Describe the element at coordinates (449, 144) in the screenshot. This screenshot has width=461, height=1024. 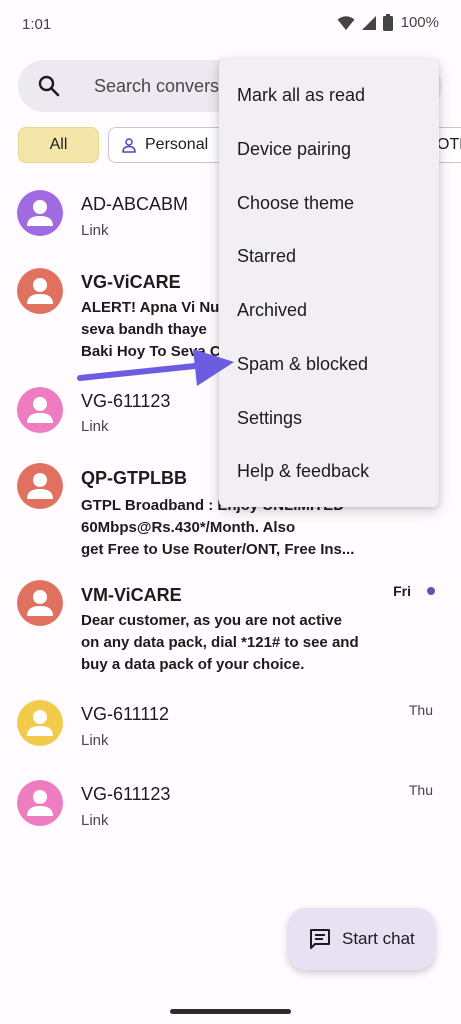
I see `filter-chip-label: OTPs` at that location.